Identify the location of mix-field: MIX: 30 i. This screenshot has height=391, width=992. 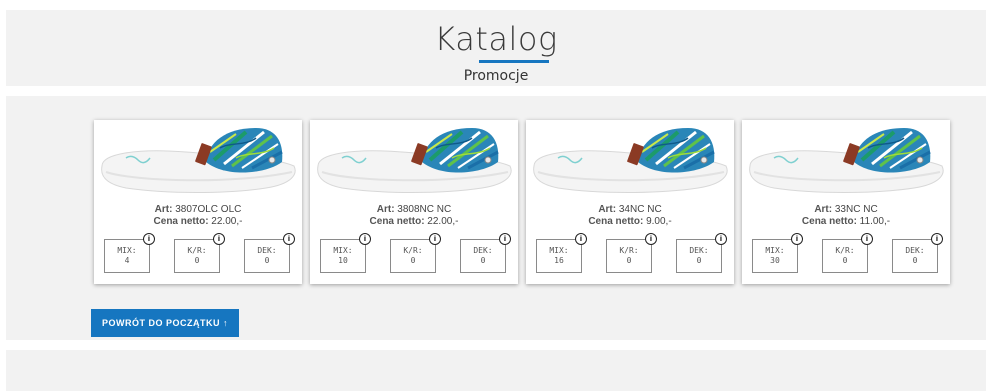
(777, 253).